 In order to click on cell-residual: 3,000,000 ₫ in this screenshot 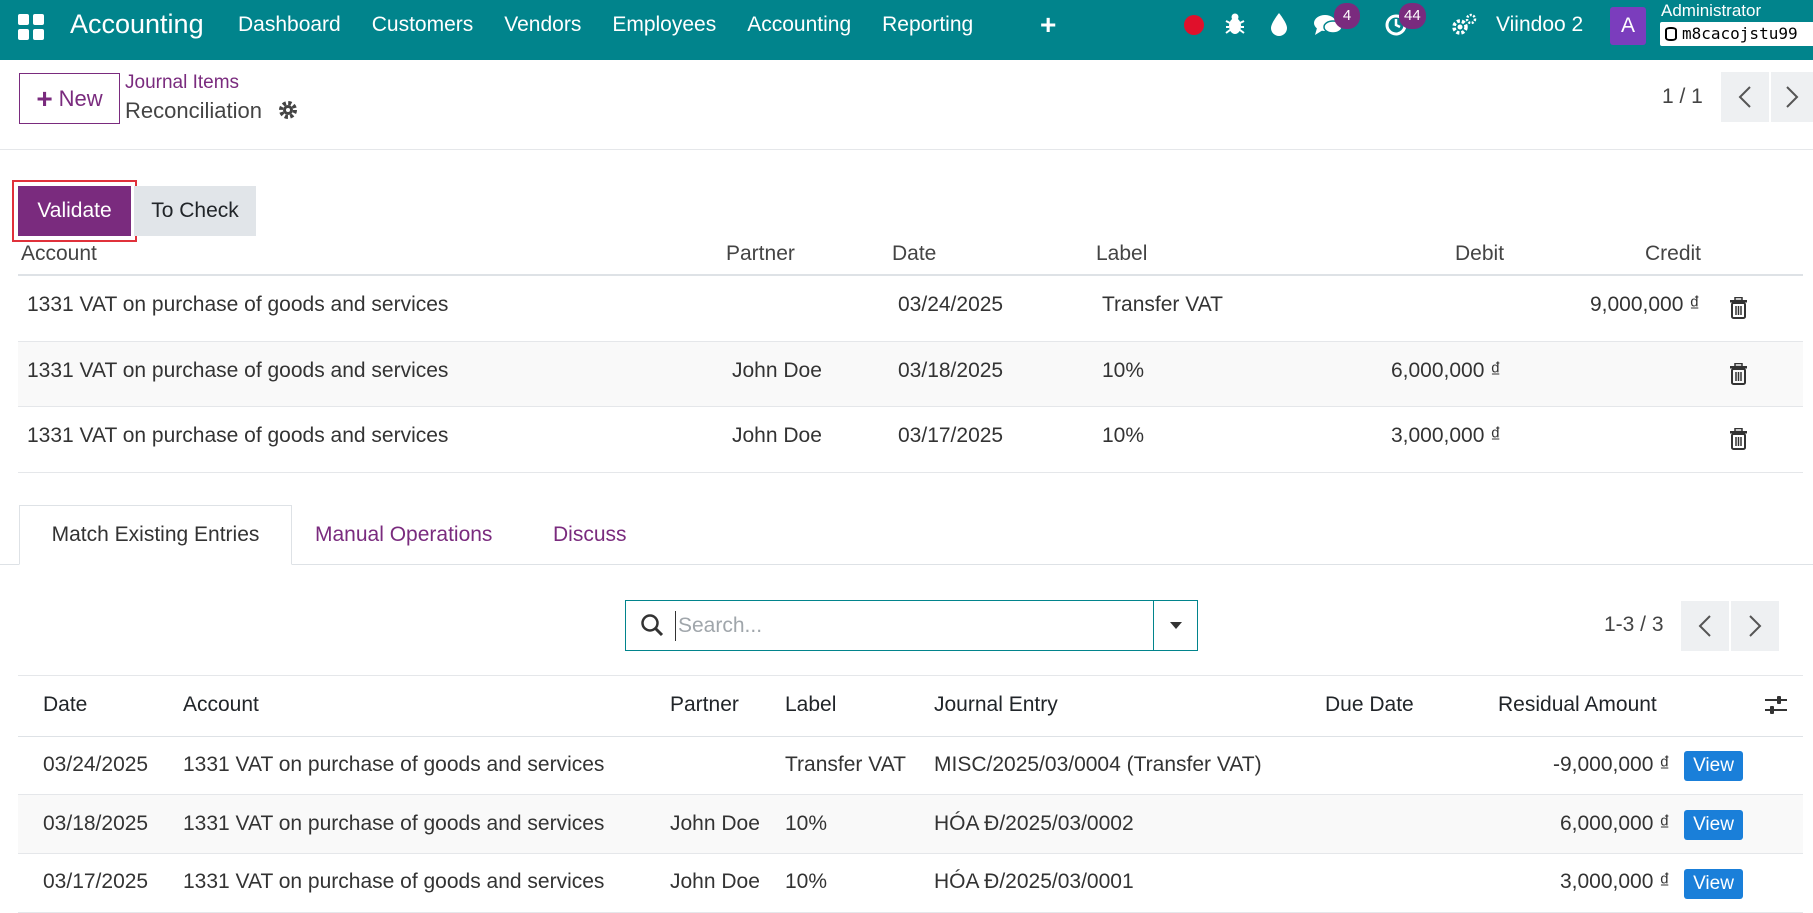, I will do `click(1614, 881)`.